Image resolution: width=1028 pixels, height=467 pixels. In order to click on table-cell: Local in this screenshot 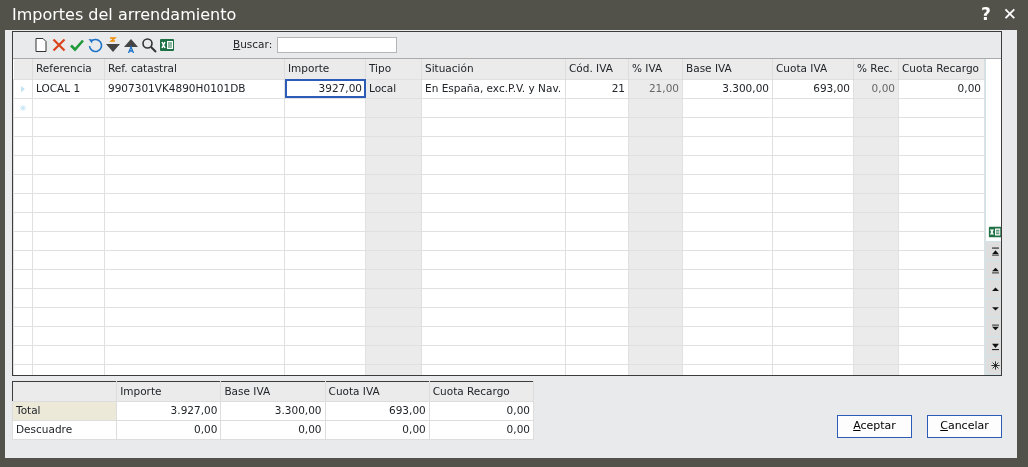, I will do `click(393, 88)`.